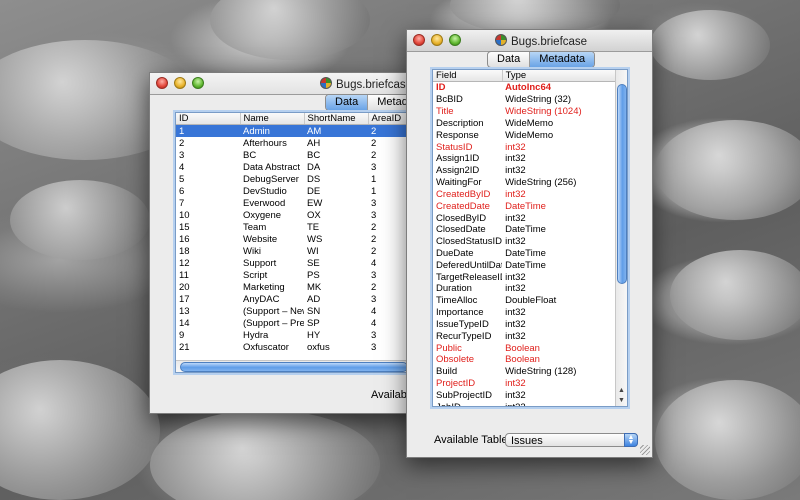 Image resolution: width=800 pixels, height=500 pixels. I want to click on cell-type: WideString (32), so click(538, 100).